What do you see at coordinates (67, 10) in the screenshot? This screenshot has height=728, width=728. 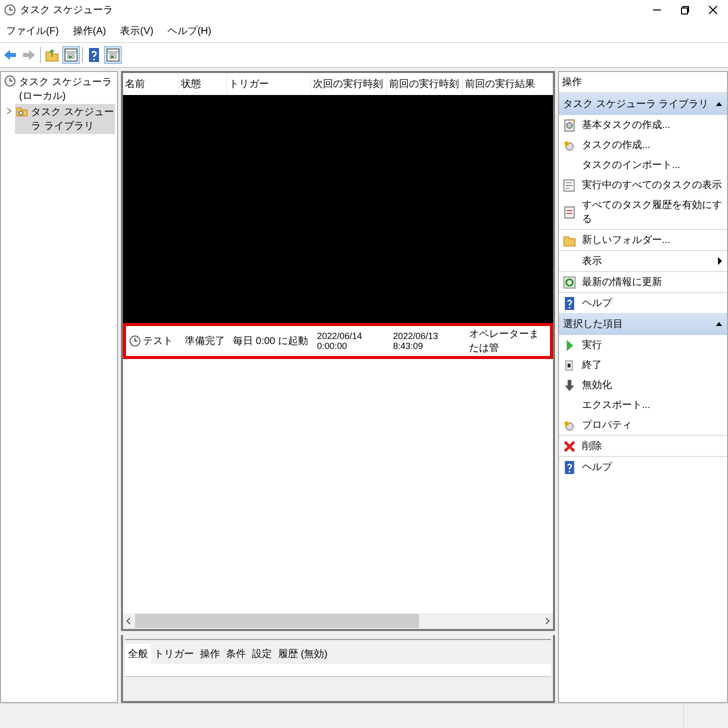 I see `window-title: タスク スケジューラ` at bounding box center [67, 10].